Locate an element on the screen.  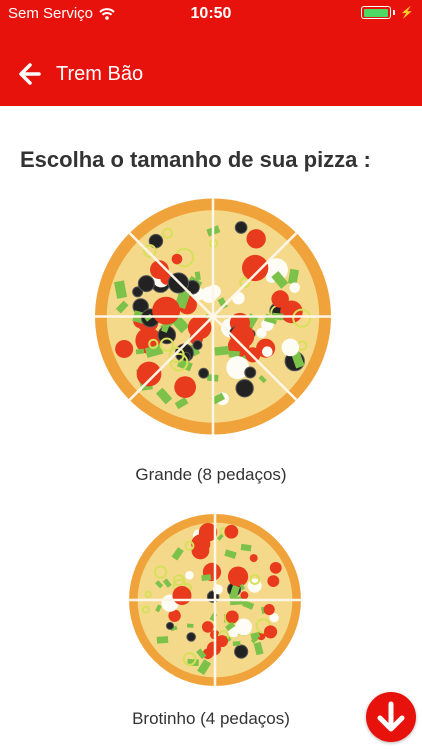
battery-level is located at coordinates (375, 12).